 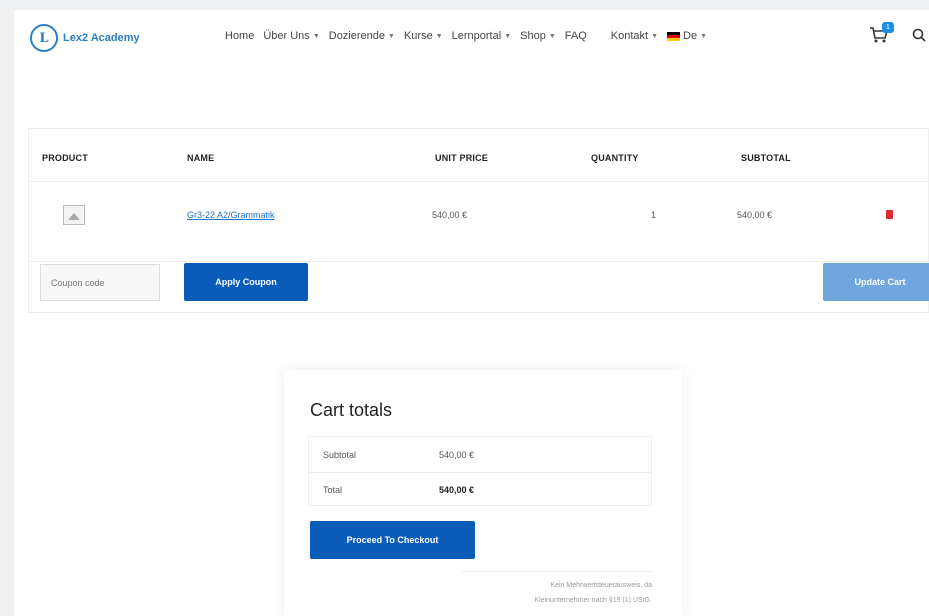 What do you see at coordinates (231, 215) in the screenshot?
I see `product-name-link: Gr3-22 A2/Grammatik` at bounding box center [231, 215].